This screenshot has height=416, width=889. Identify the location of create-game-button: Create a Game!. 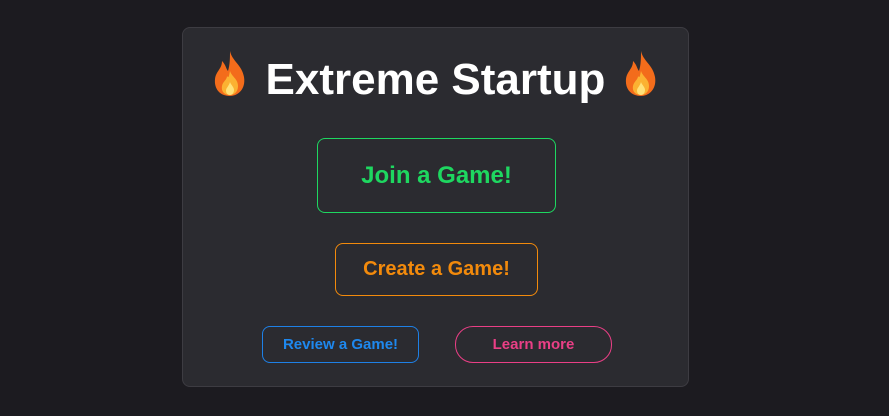
(436, 269).